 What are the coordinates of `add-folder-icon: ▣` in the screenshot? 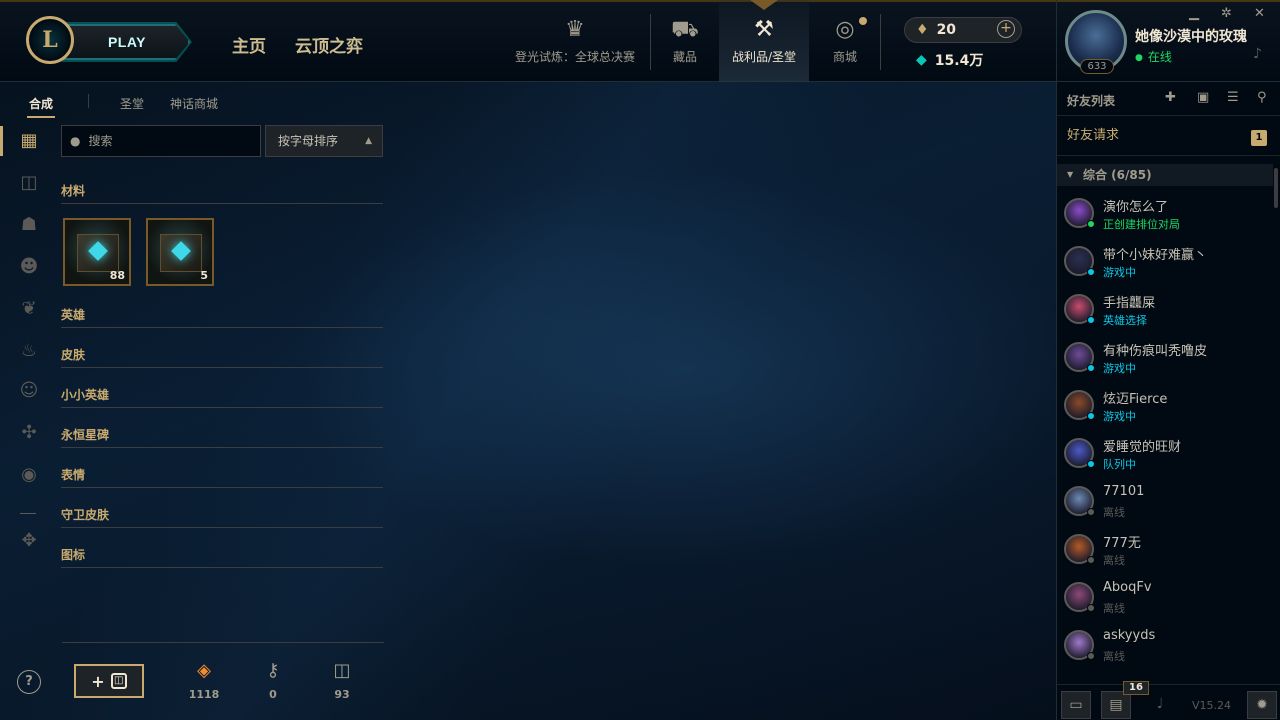 It's located at (1203, 97).